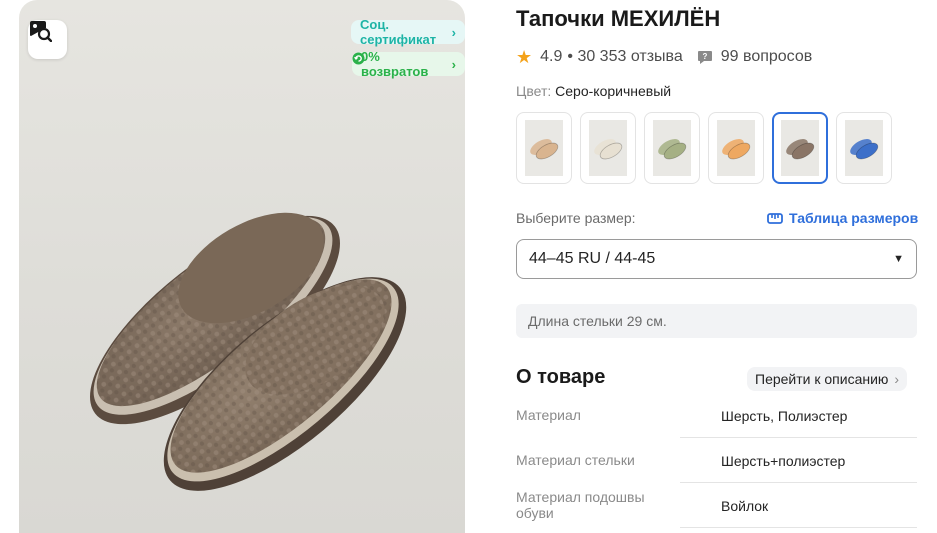 The image size is (937, 533). Describe the element at coordinates (783, 460) in the screenshot. I see `property-value: Шерсть+полиэстер` at that location.